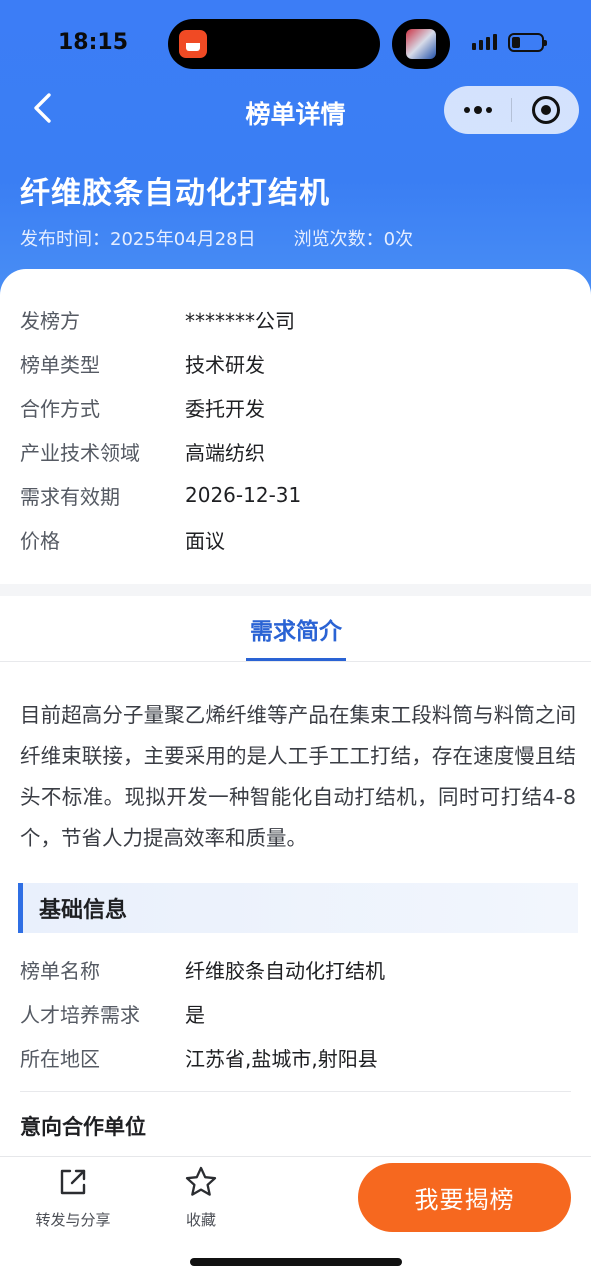  Describe the element at coordinates (65, 239) in the screenshot. I see `publish-label: 发布时间：` at that location.